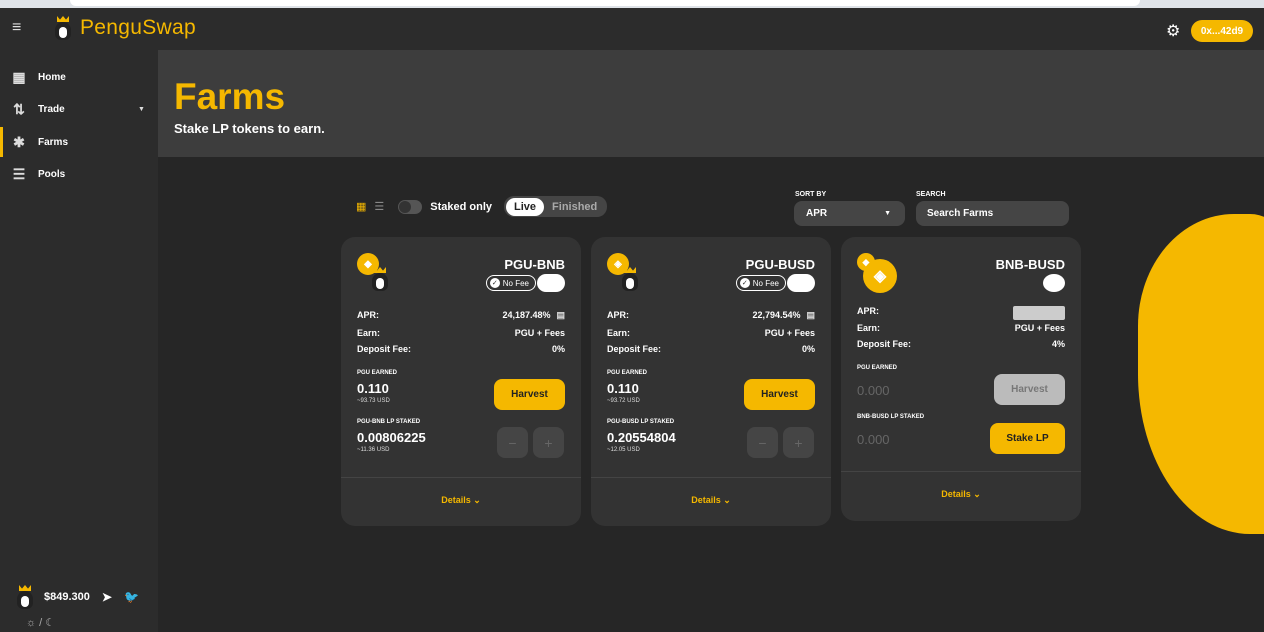 Image resolution: width=1264 pixels, height=632 pixels. Describe the element at coordinates (891, 417) in the screenshot. I see `staked-label: BNB-BUSD LP STAKED` at that location.